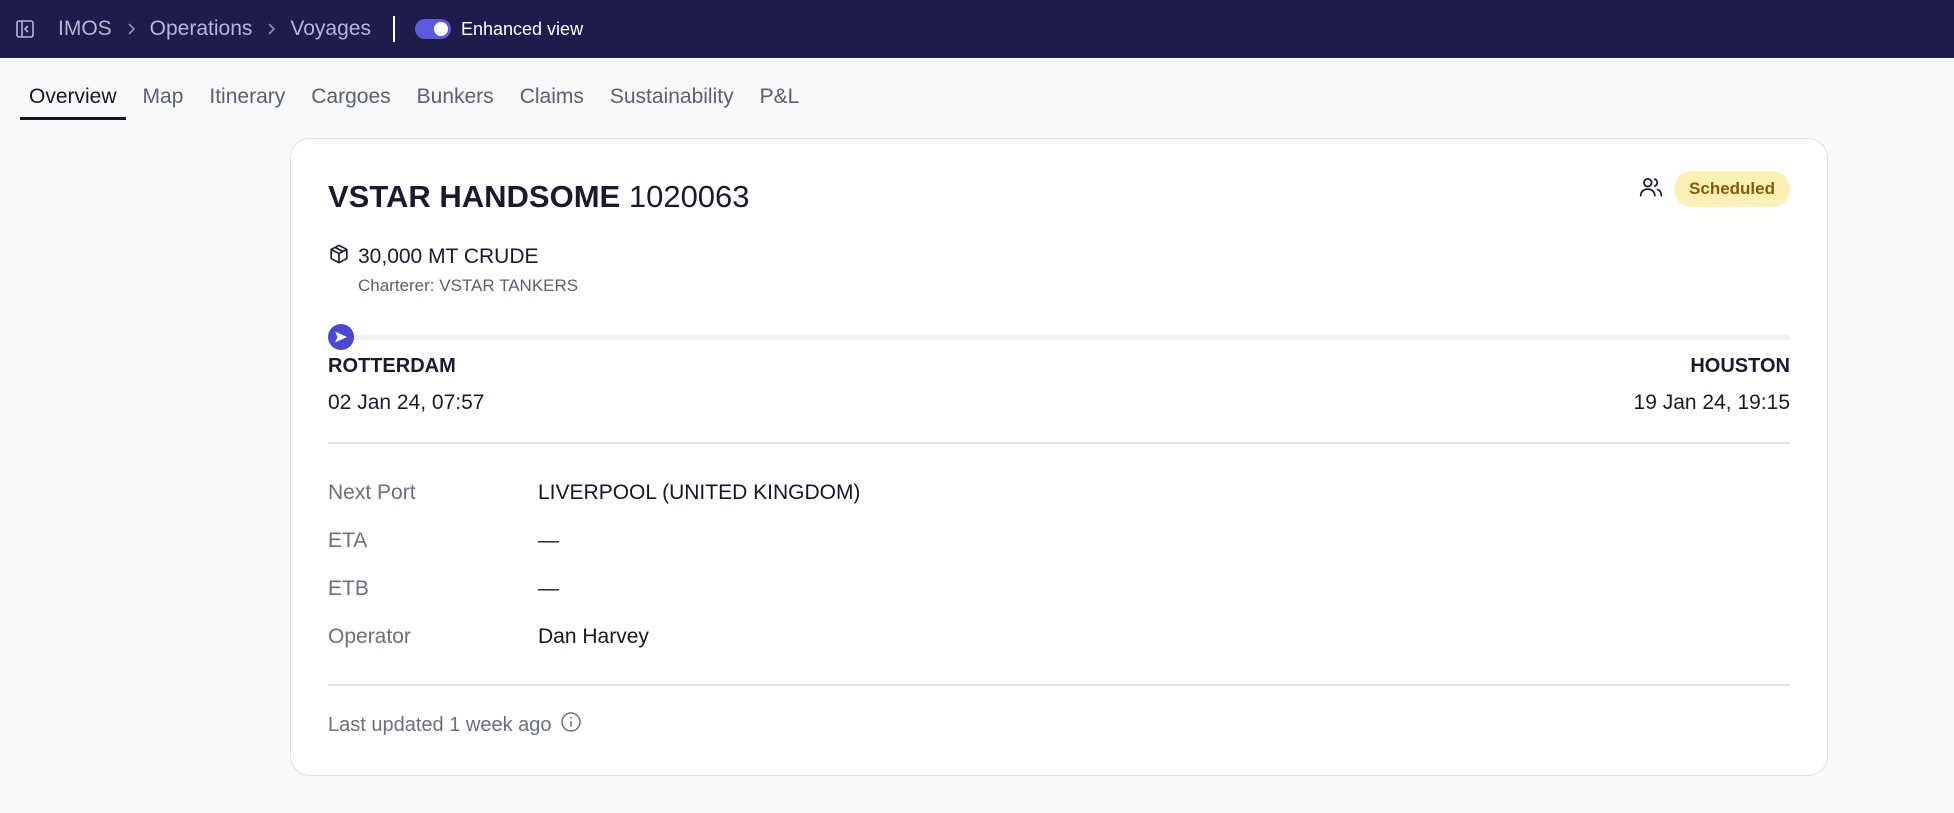 The height and width of the screenshot is (813, 1954). Describe the element at coordinates (341, 337) in the screenshot. I see `navigation-arrow-icon` at that location.